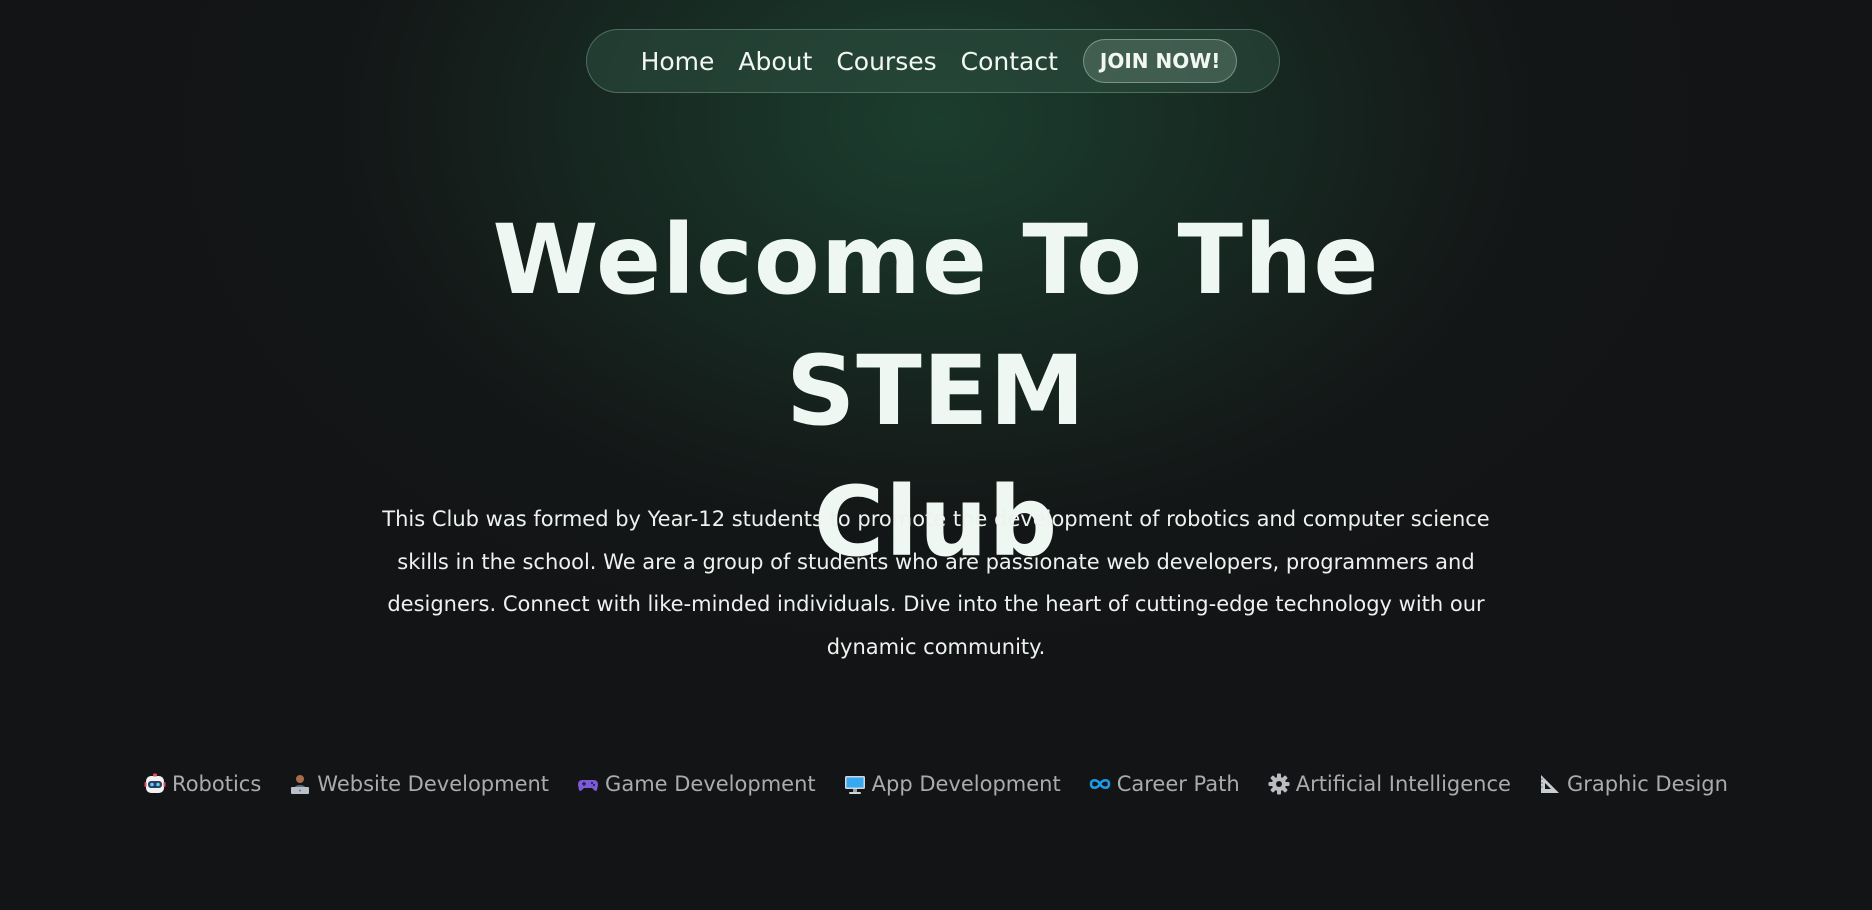 The height and width of the screenshot is (910, 1872). Describe the element at coordinates (1100, 784) in the screenshot. I see `infinity-icon` at that location.